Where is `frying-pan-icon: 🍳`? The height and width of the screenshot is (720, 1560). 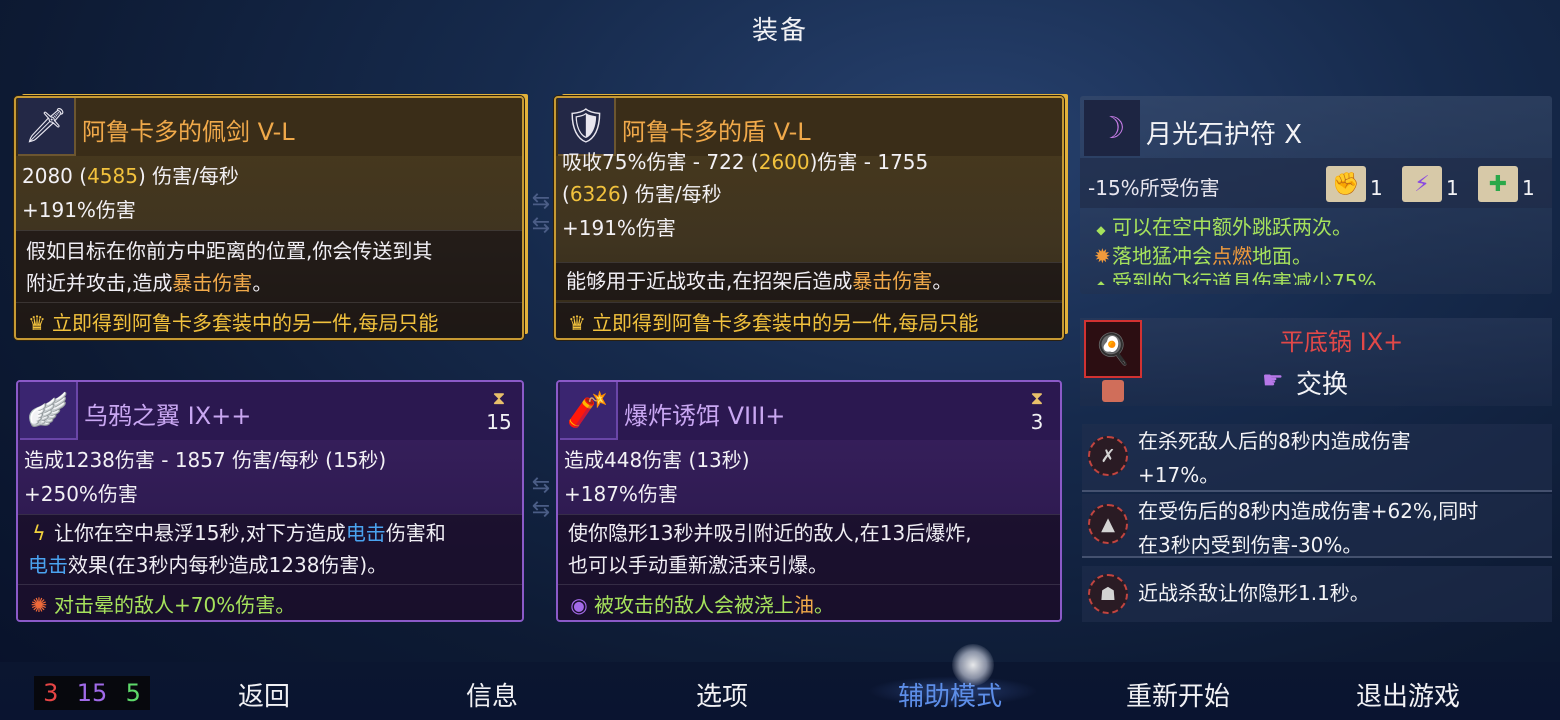
frying-pan-icon: 🍳 is located at coordinates (1113, 349).